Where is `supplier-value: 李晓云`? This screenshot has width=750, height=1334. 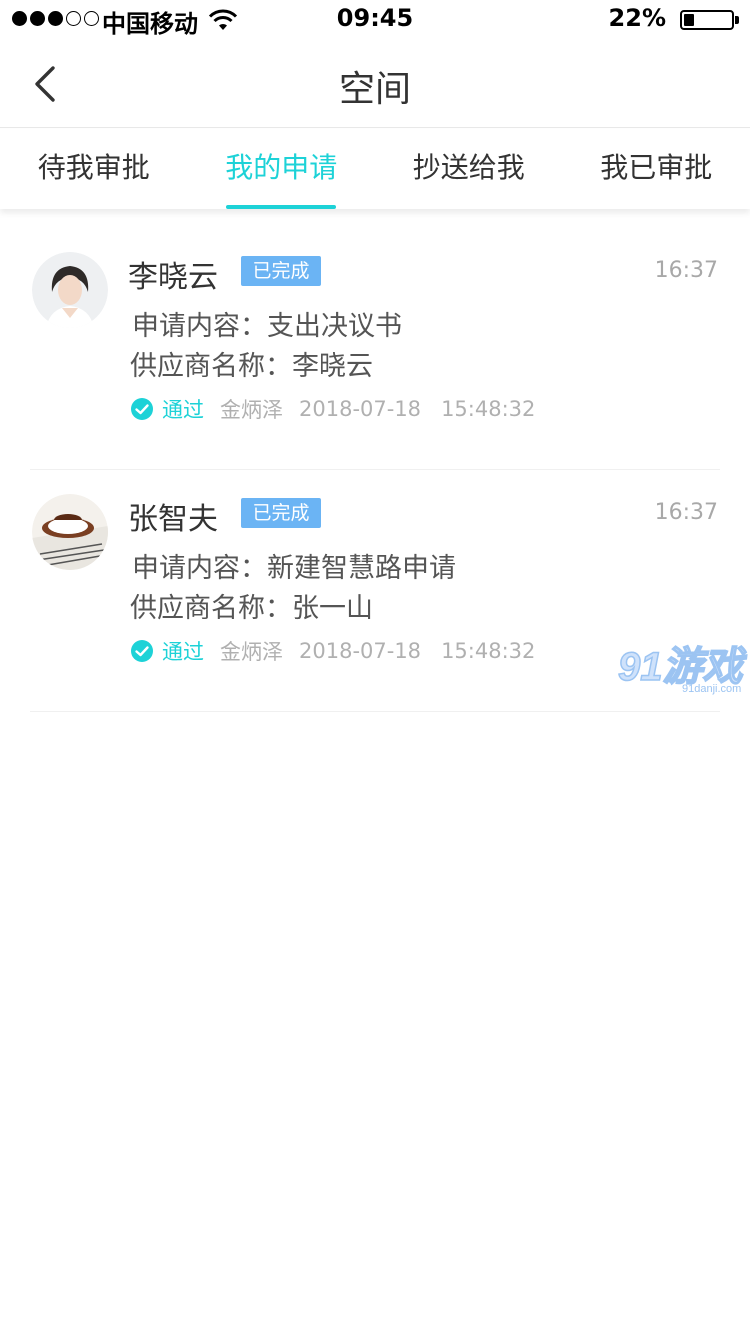 supplier-value: 李晓云 is located at coordinates (332, 366).